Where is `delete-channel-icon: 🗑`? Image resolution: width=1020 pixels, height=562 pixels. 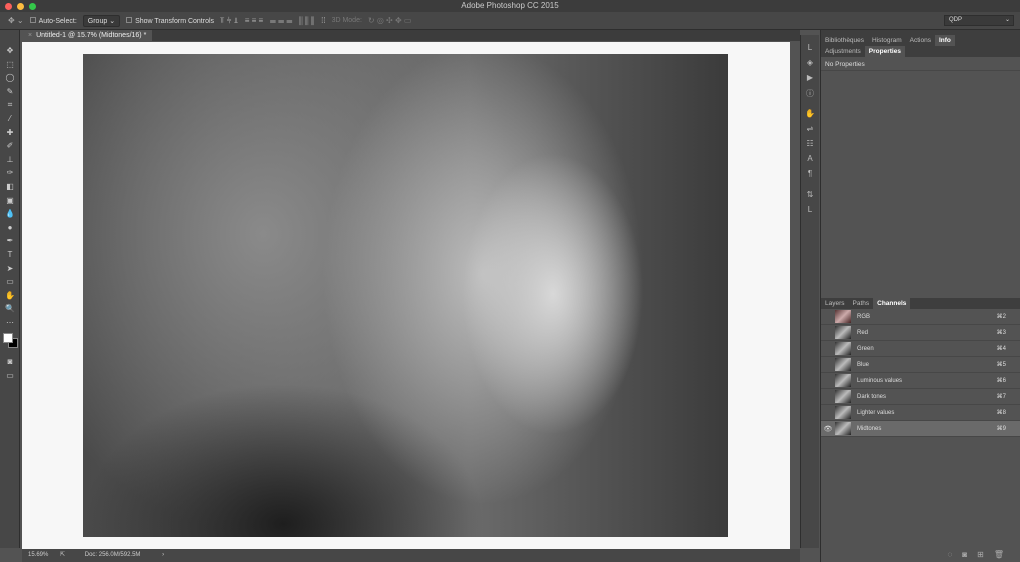
delete-channel-icon: 🗑 is located at coordinates (999, 554).